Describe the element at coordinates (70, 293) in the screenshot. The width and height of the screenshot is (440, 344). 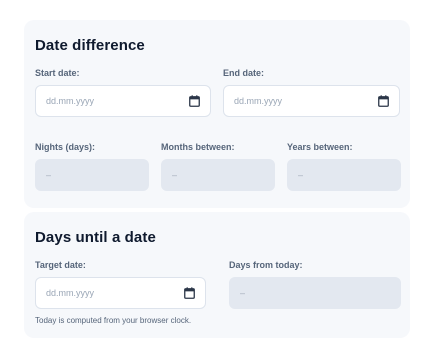
I see `target-date-placeholder: dd.mm.yyyy` at that location.